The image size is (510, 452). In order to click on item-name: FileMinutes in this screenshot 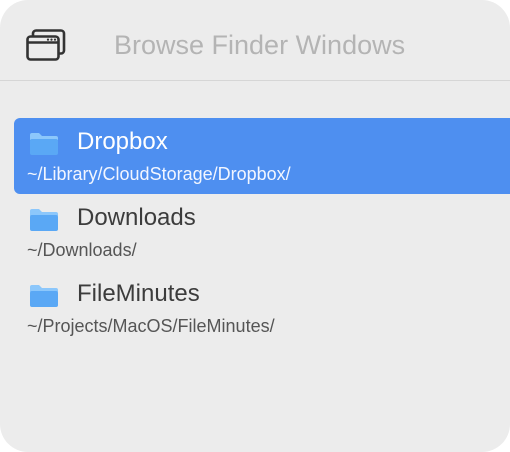, I will do `click(138, 293)`.